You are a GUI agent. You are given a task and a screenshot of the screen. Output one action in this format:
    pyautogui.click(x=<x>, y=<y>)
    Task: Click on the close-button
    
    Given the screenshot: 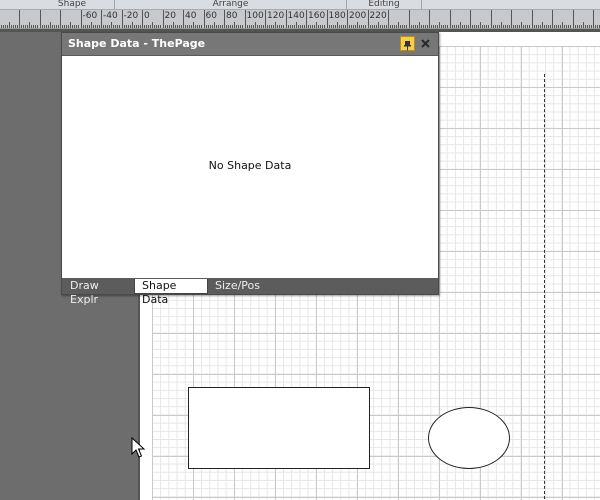 What is the action you would take?
    pyautogui.click(x=426, y=43)
    